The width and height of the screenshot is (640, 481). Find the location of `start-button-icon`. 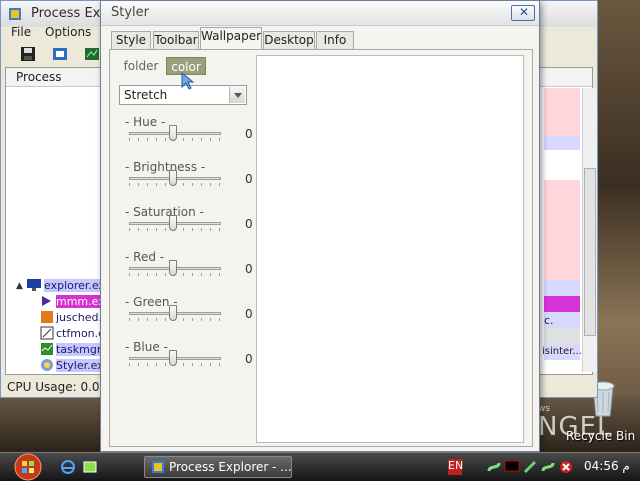

start-button-icon is located at coordinates (28, 467).